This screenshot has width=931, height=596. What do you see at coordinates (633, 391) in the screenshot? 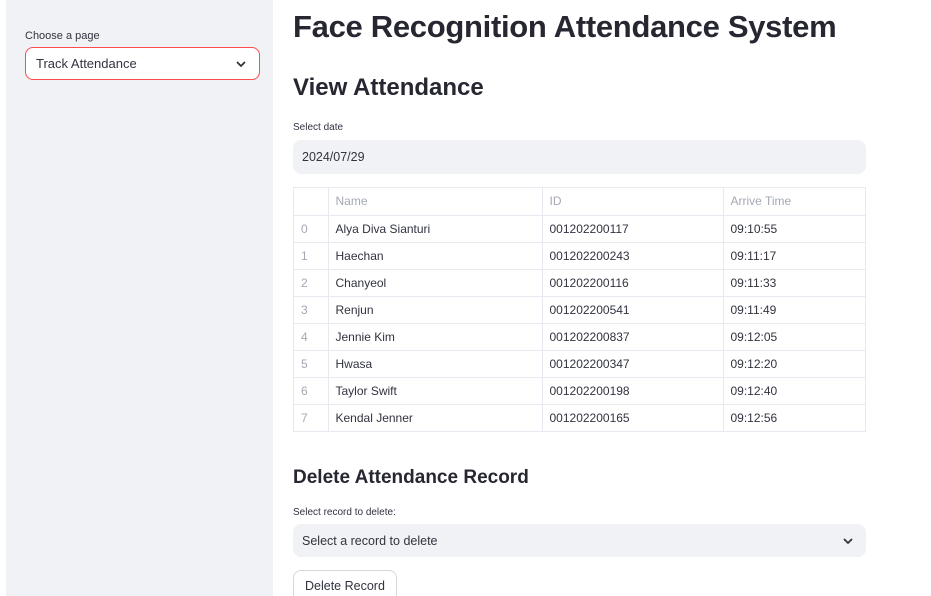
I see `cell-id: 001202200198` at bounding box center [633, 391].